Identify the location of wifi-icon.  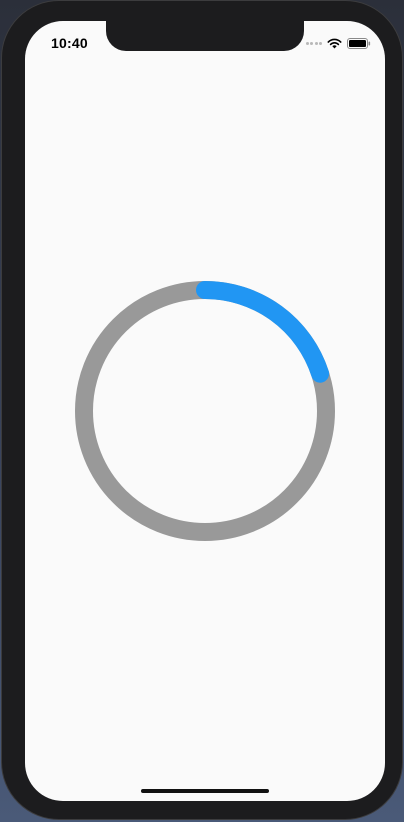
(334, 43).